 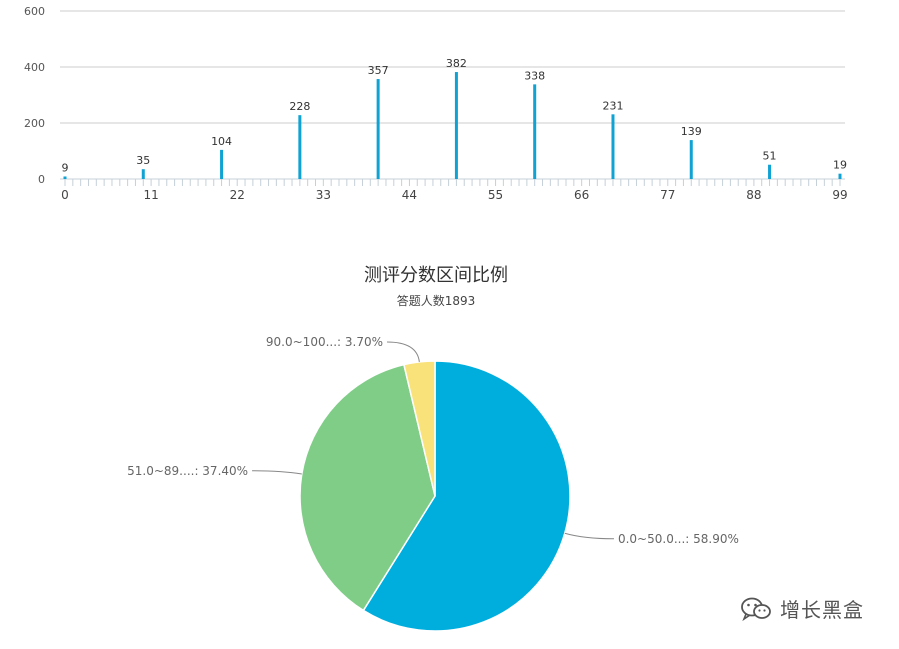 I want to click on bar-value-label: 382, so click(x=456, y=63).